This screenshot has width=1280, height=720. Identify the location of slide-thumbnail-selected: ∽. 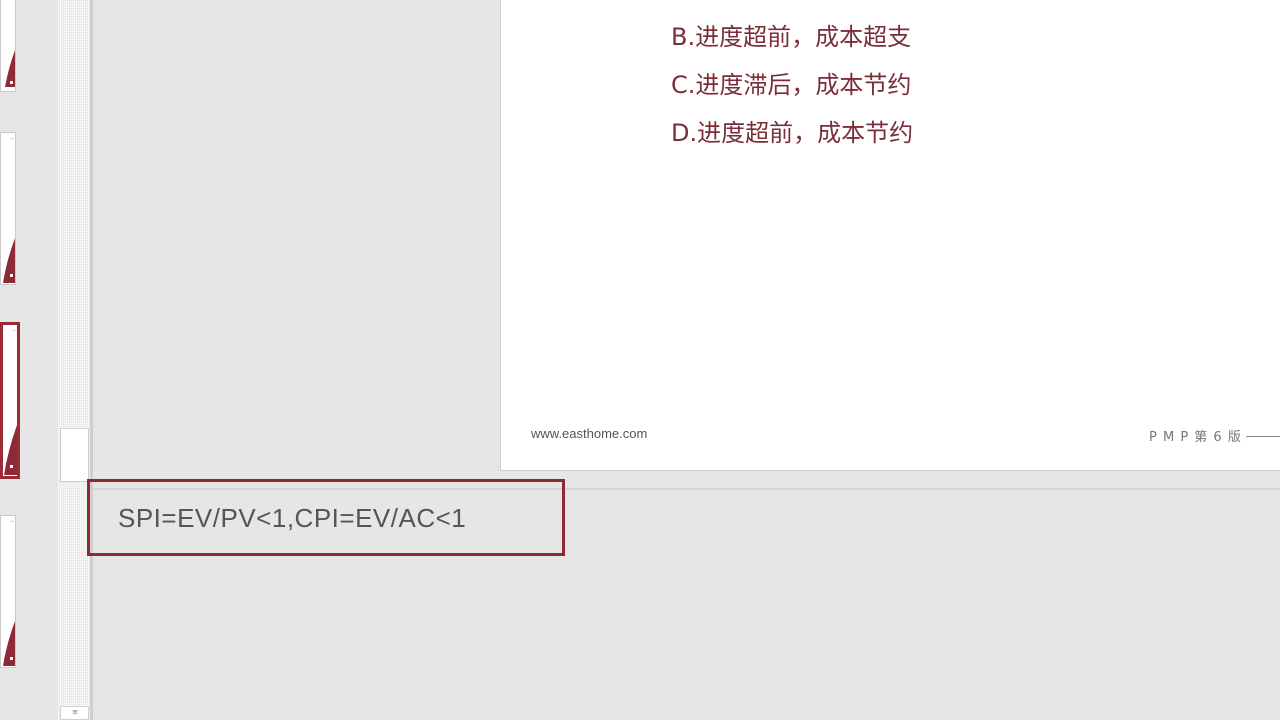
(10, 400).